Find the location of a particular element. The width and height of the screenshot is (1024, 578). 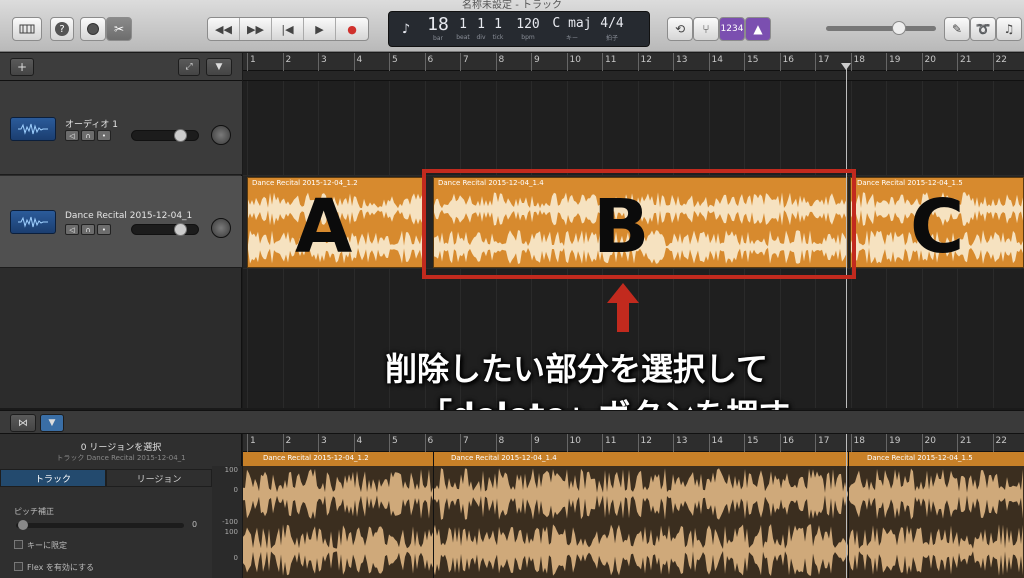

signature-cell: 4/4 拍子 is located at coordinates (612, 29).